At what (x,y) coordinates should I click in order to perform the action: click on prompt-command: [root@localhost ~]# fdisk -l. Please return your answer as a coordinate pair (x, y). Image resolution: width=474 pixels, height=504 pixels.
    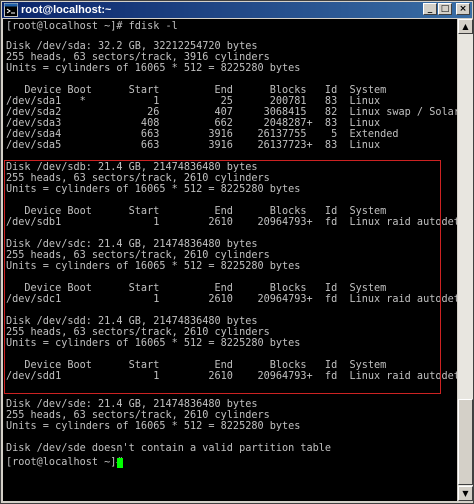
    Looking at the image, I should click on (92, 26).